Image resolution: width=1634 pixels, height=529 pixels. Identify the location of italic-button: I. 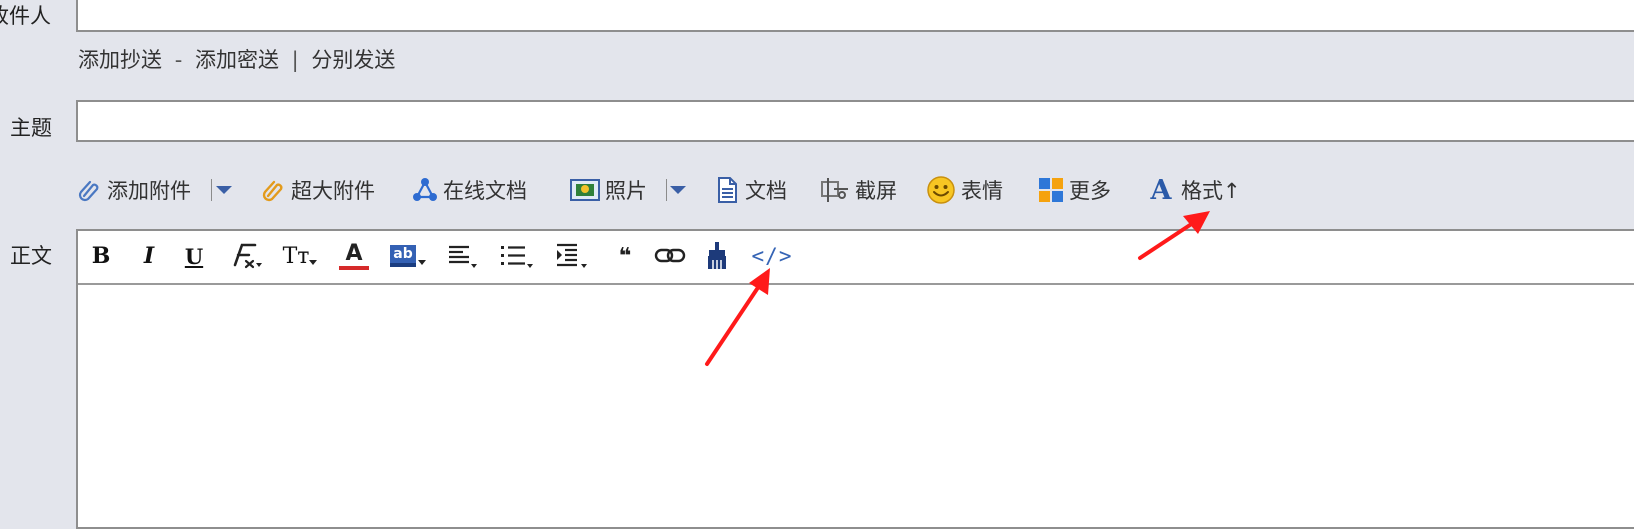
(149, 256).